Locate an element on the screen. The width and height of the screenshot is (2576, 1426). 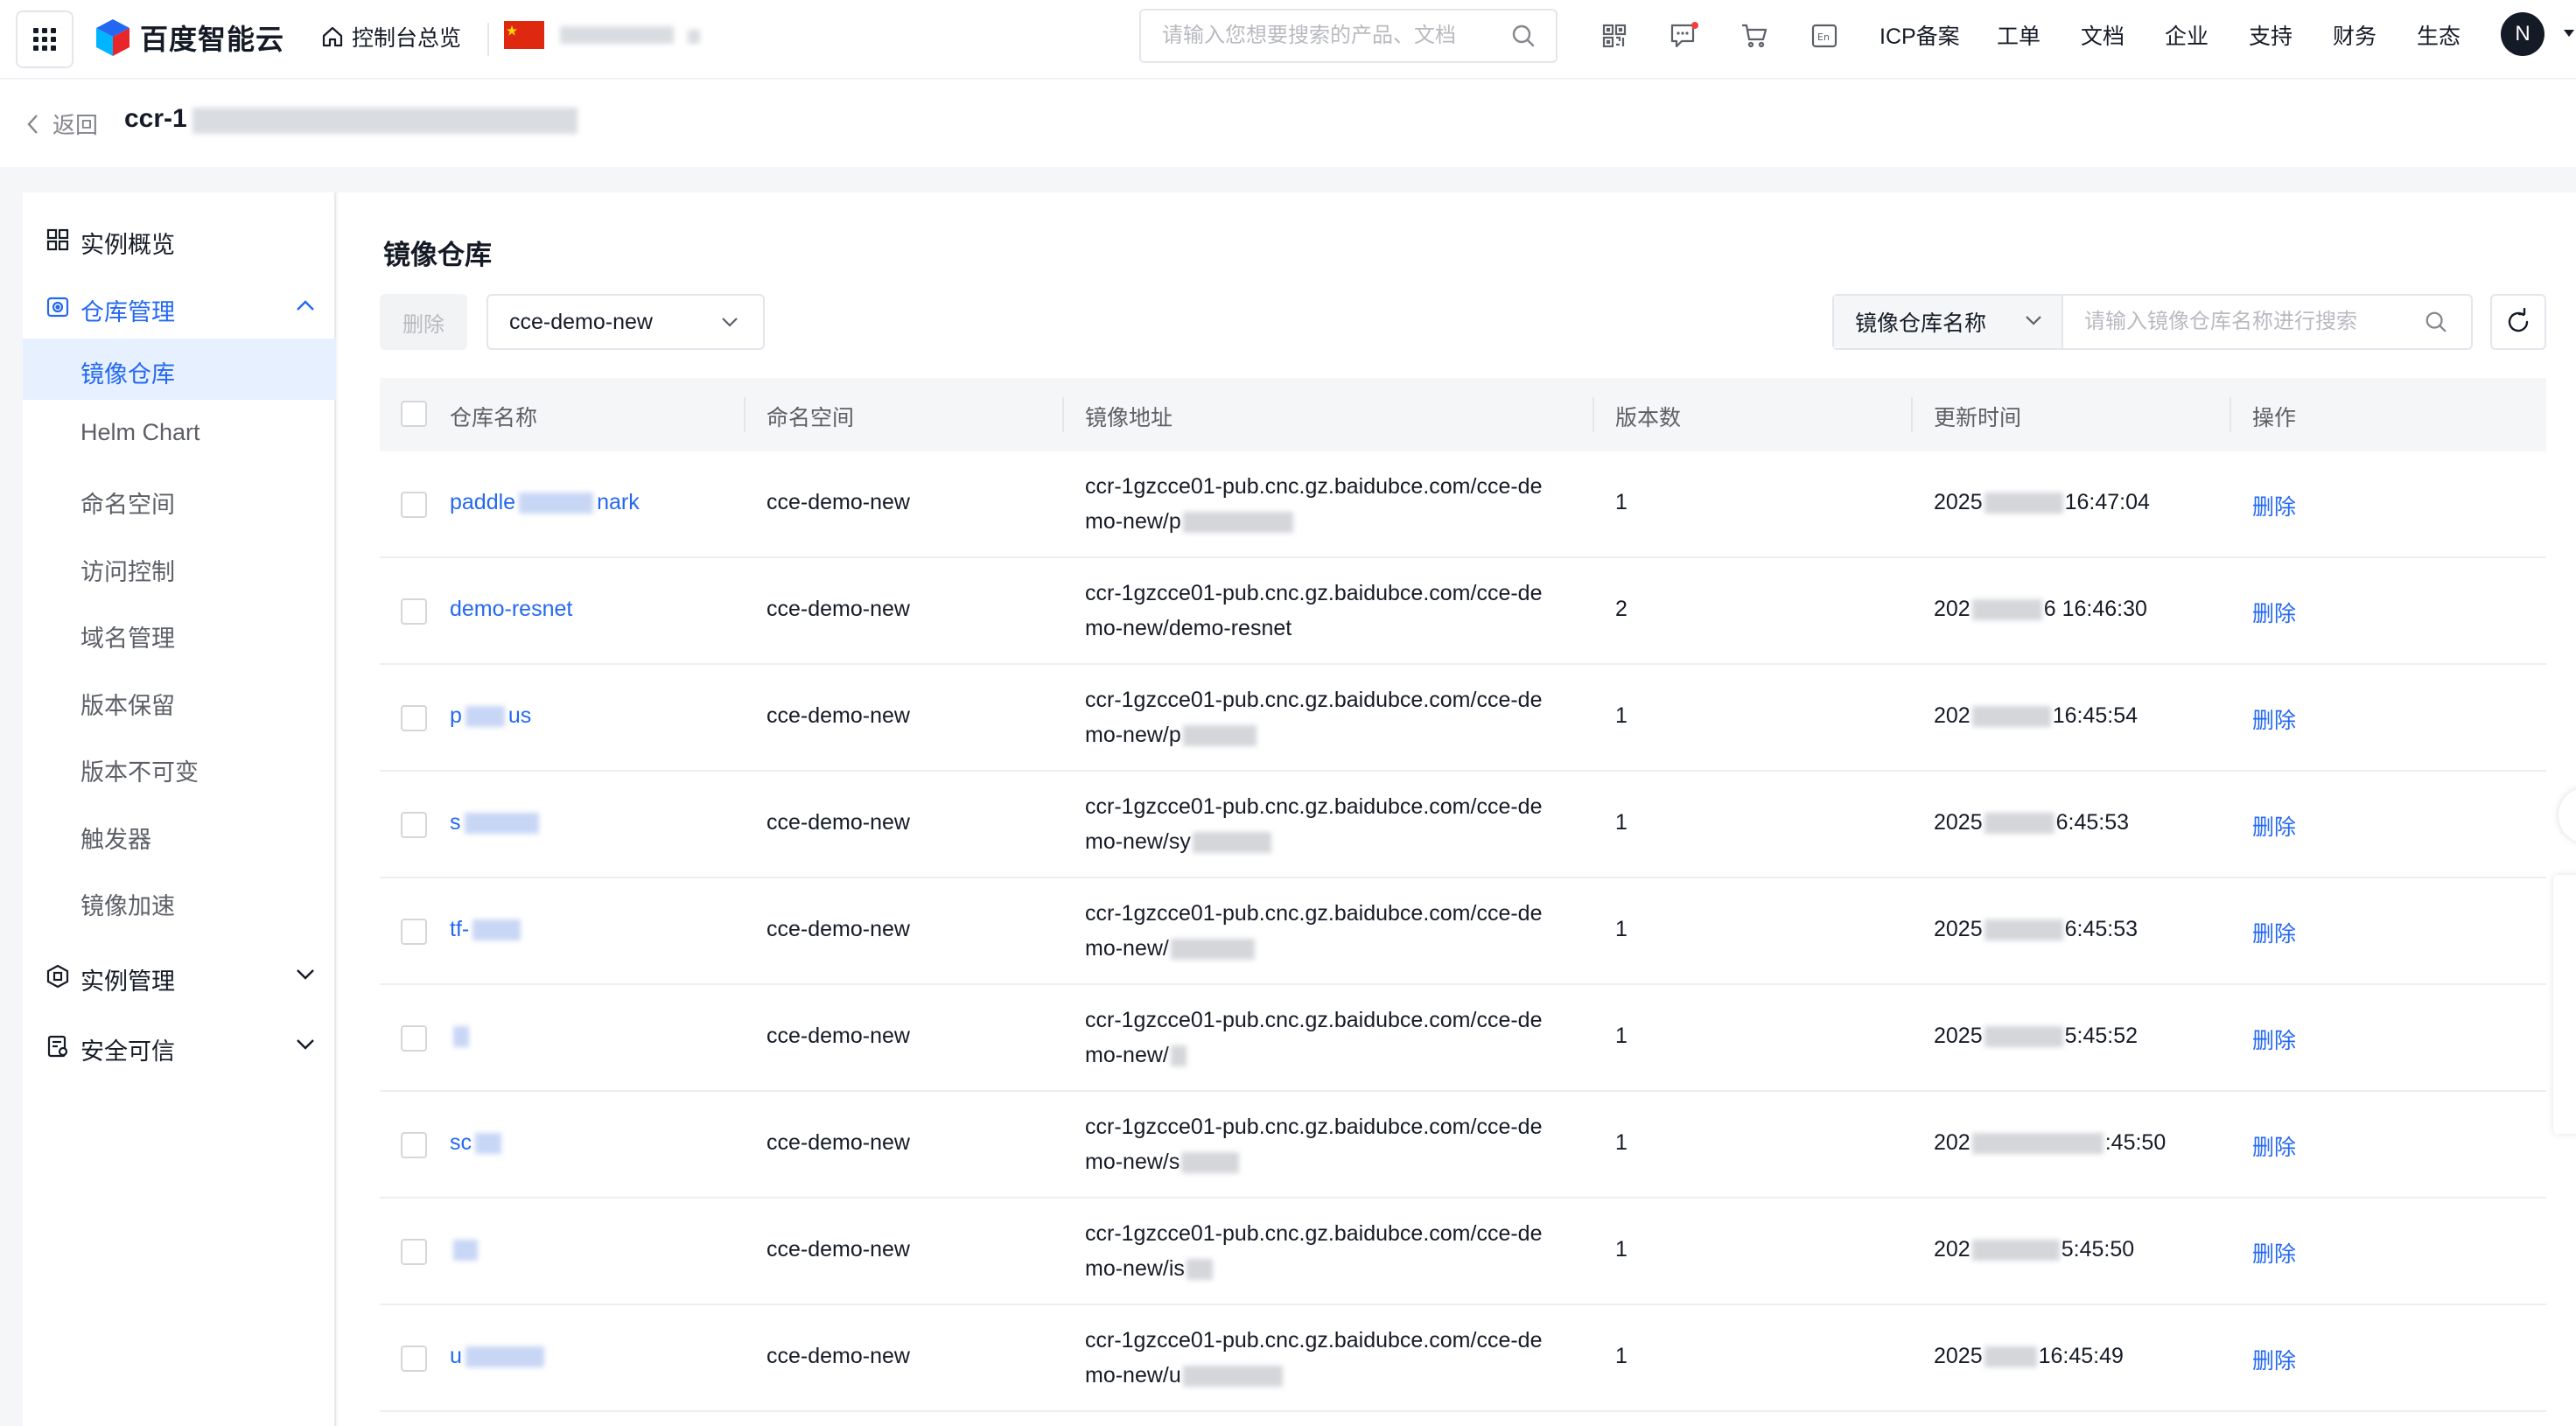
nav-icp: ICP备案 is located at coordinates (1920, 35).